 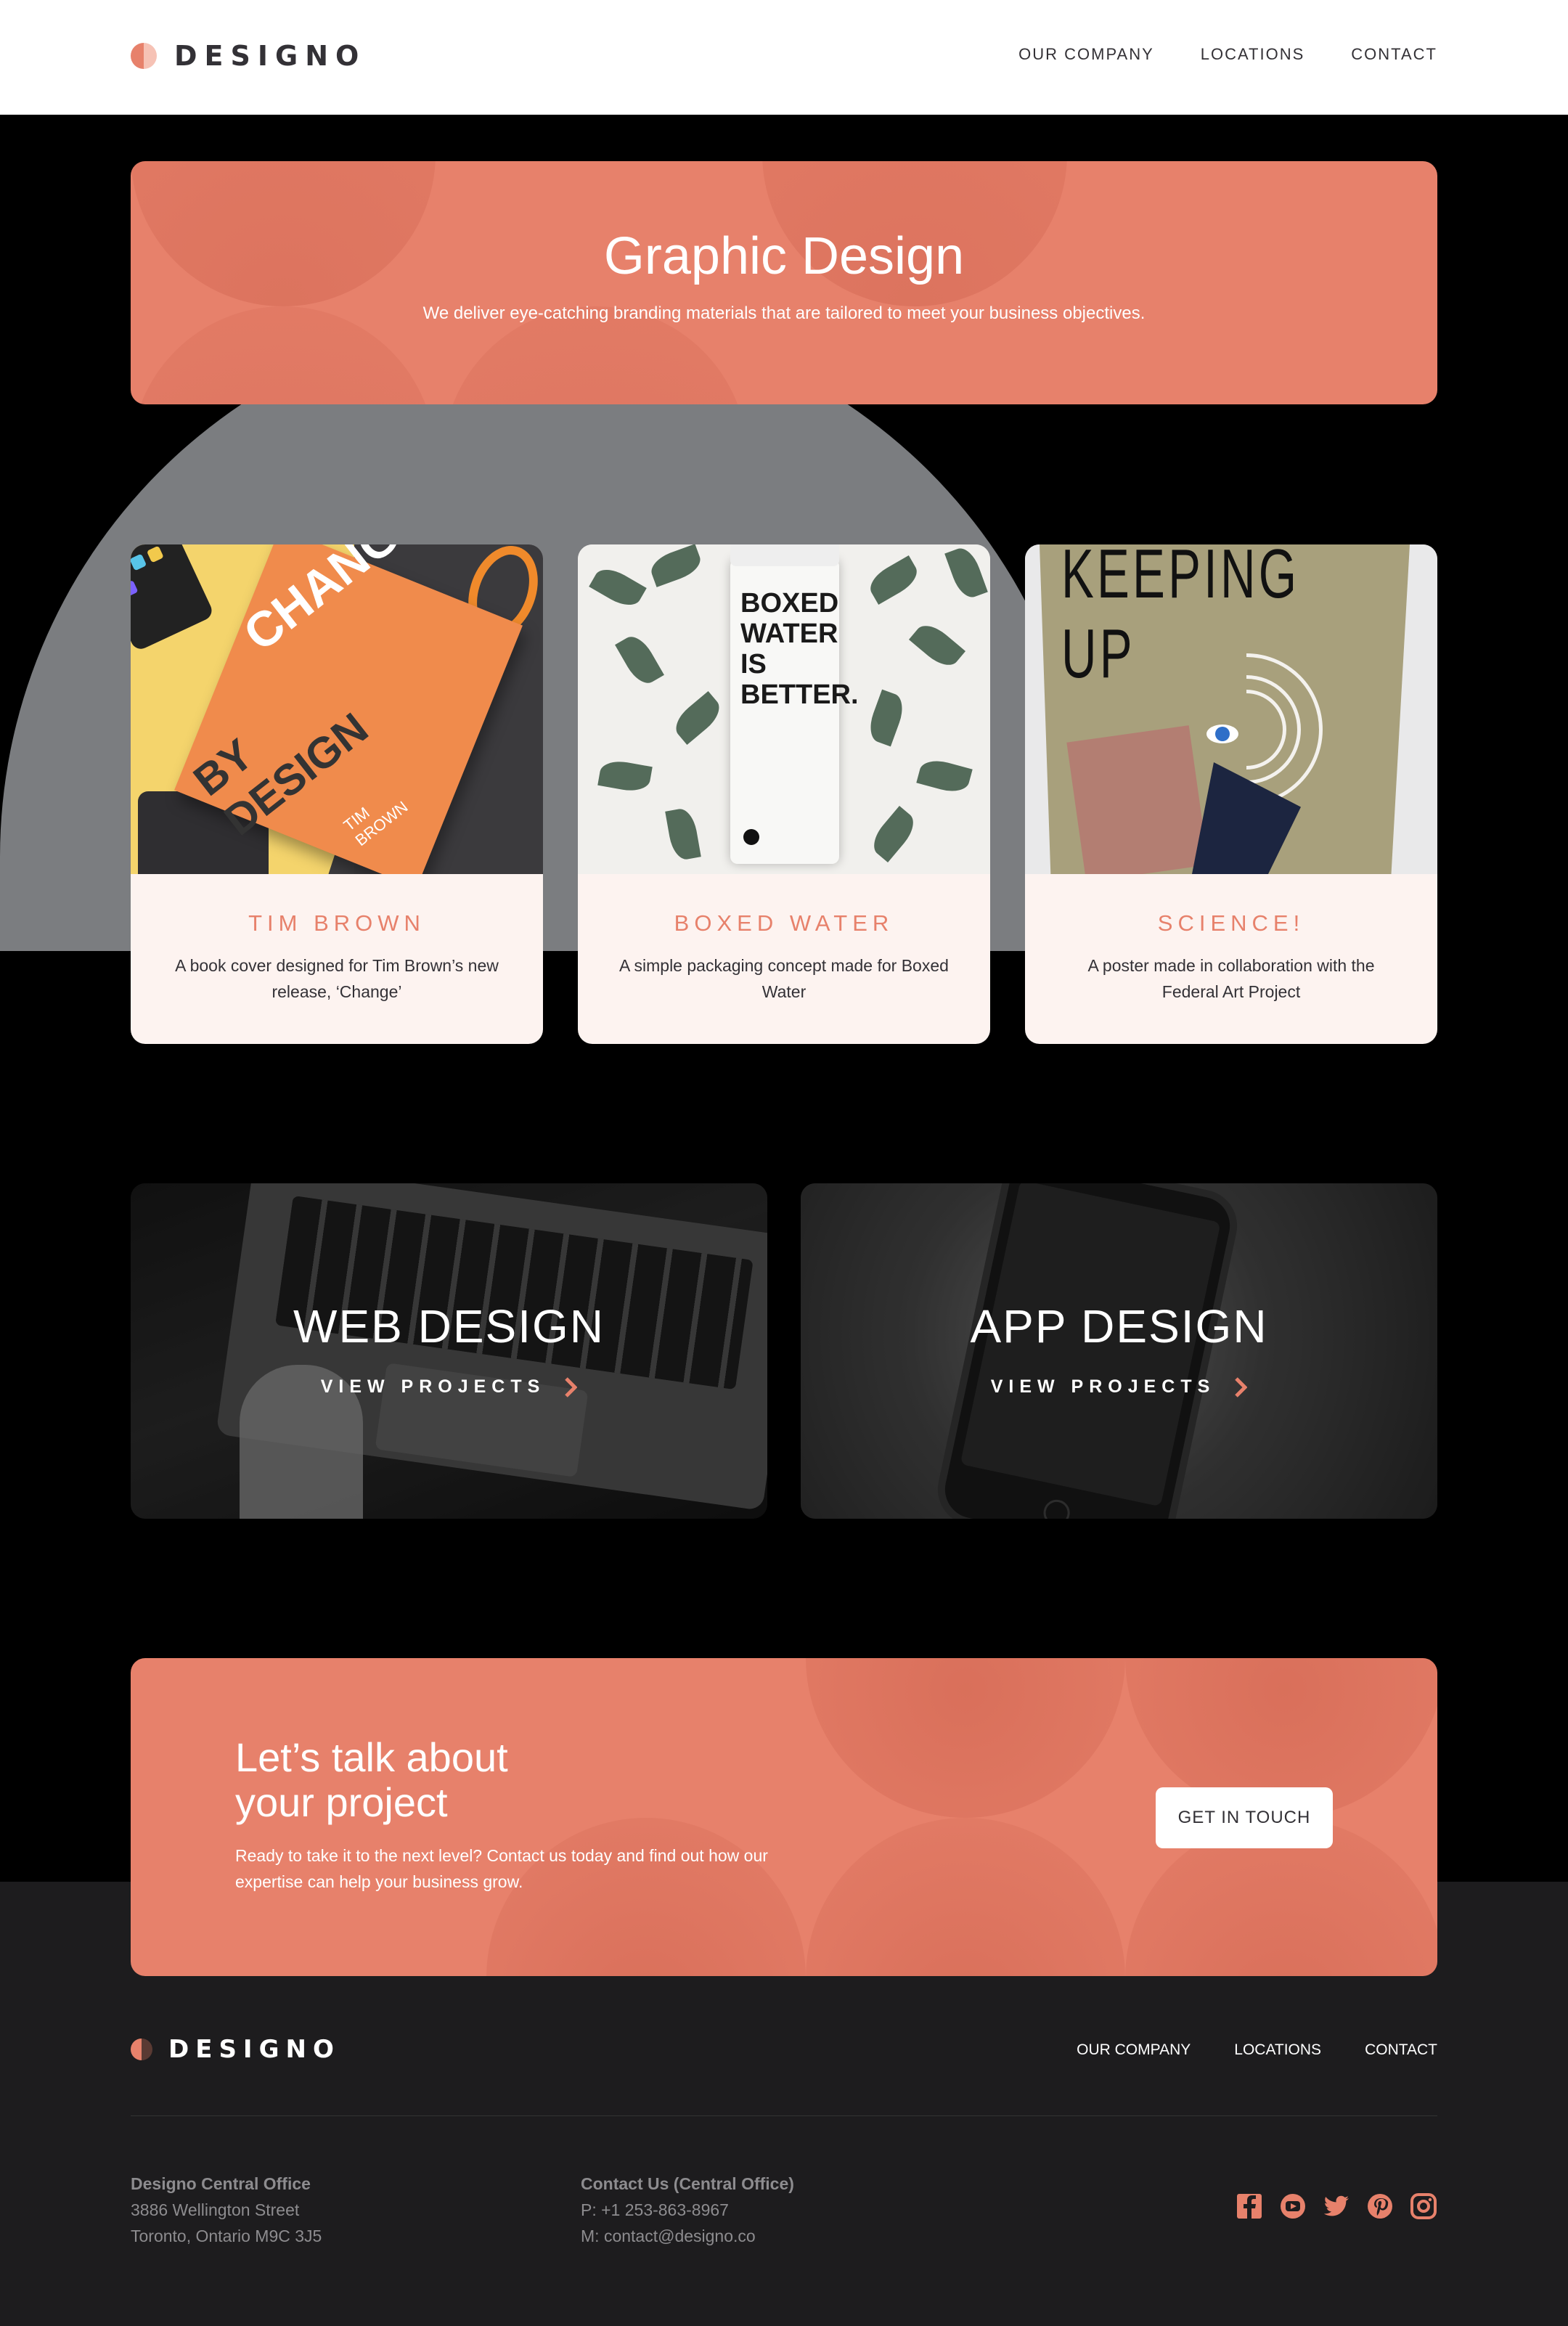 I want to click on footer-logo: DESIGNO, so click(x=236, y=2049).